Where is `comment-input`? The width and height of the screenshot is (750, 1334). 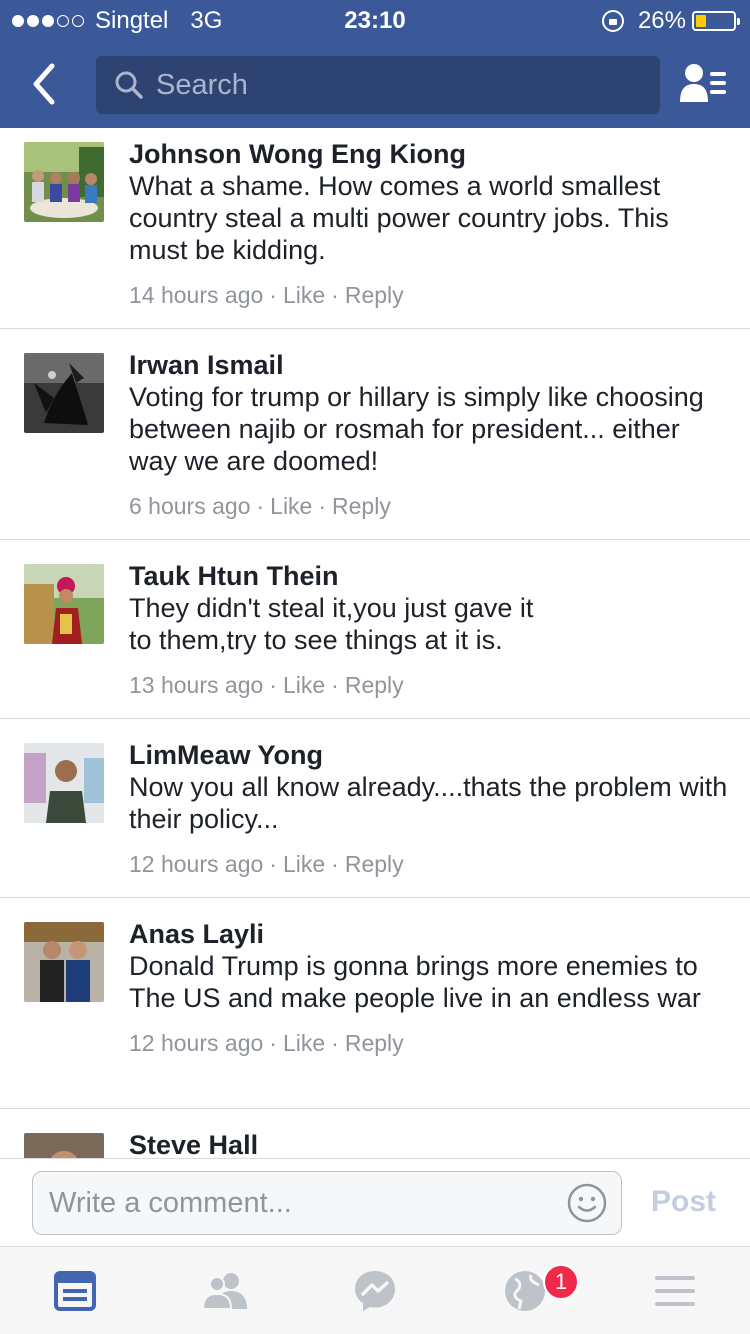
comment-input is located at coordinates (299, 1203).